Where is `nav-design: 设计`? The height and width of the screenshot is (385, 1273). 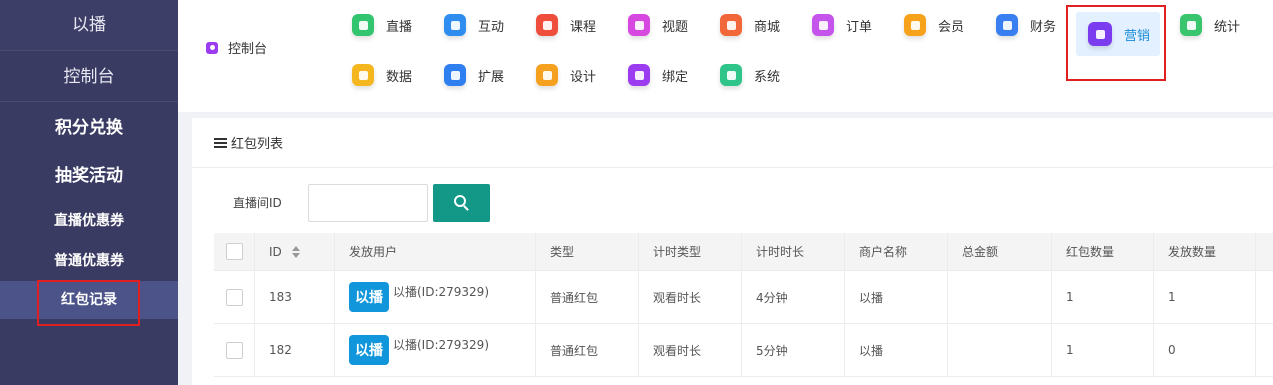 nav-design: 设计 is located at coordinates (566, 75).